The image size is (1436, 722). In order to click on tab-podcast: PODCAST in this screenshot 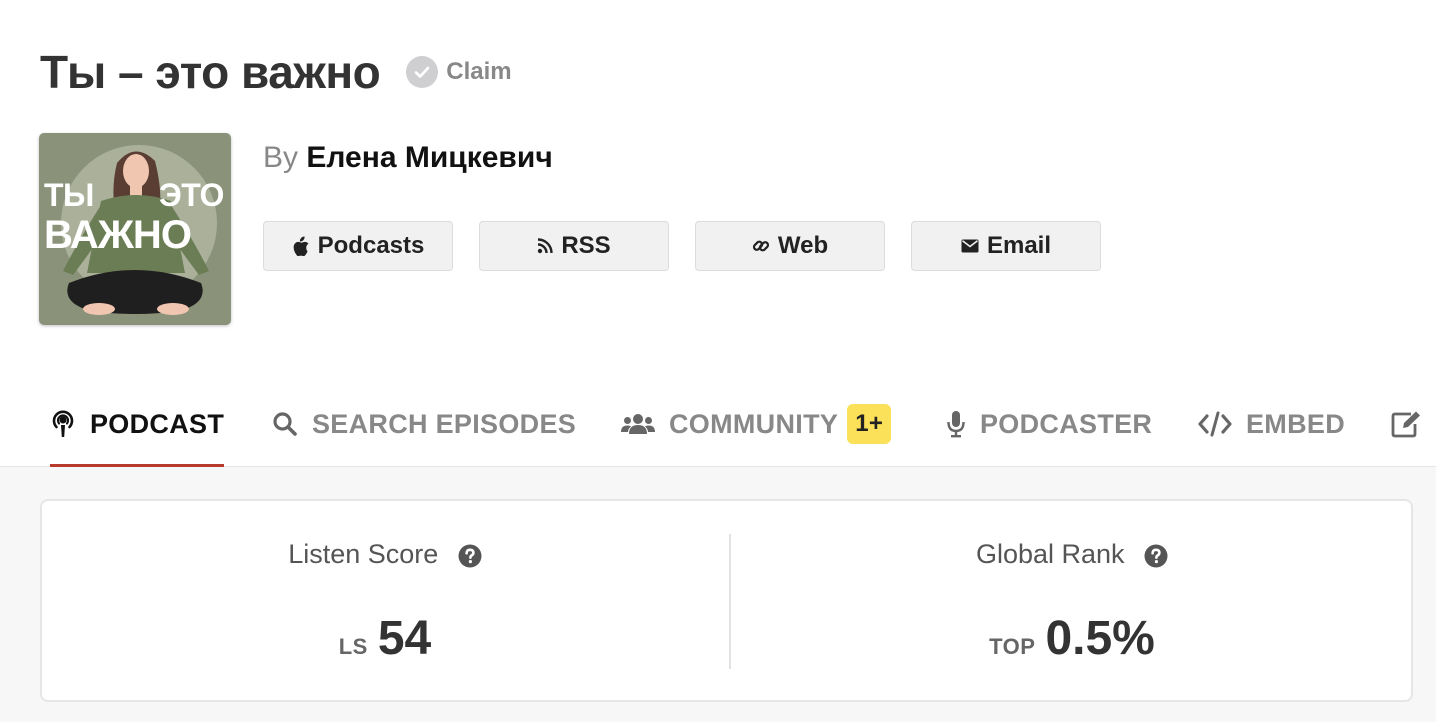, I will do `click(137, 425)`.